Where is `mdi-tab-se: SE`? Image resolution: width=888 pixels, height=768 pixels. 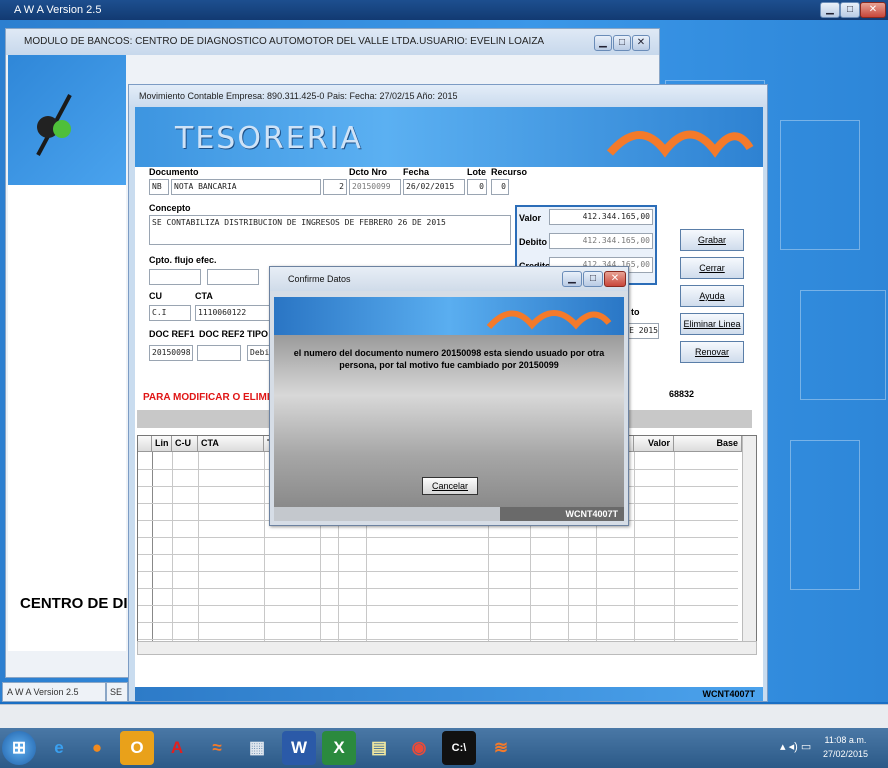
mdi-tab-se: SE is located at coordinates (117, 692).